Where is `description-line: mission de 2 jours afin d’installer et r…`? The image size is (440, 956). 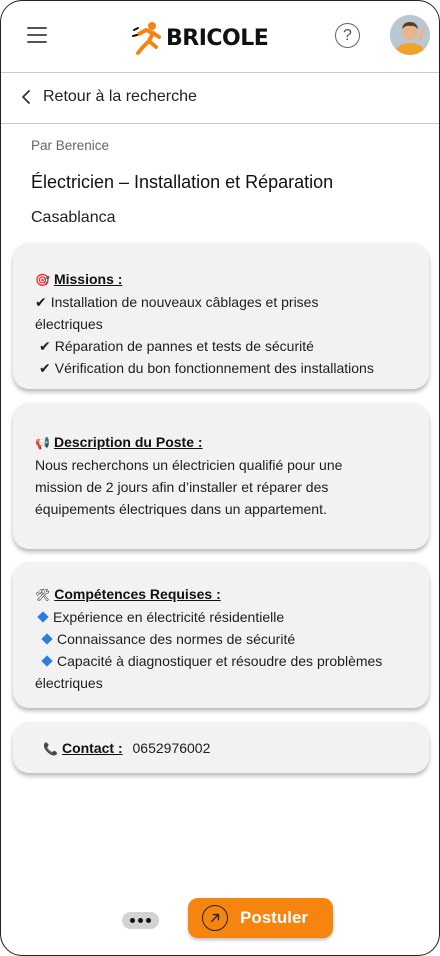
description-line: mission de 2 jours afin d’installer et r… is located at coordinates (182, 487).